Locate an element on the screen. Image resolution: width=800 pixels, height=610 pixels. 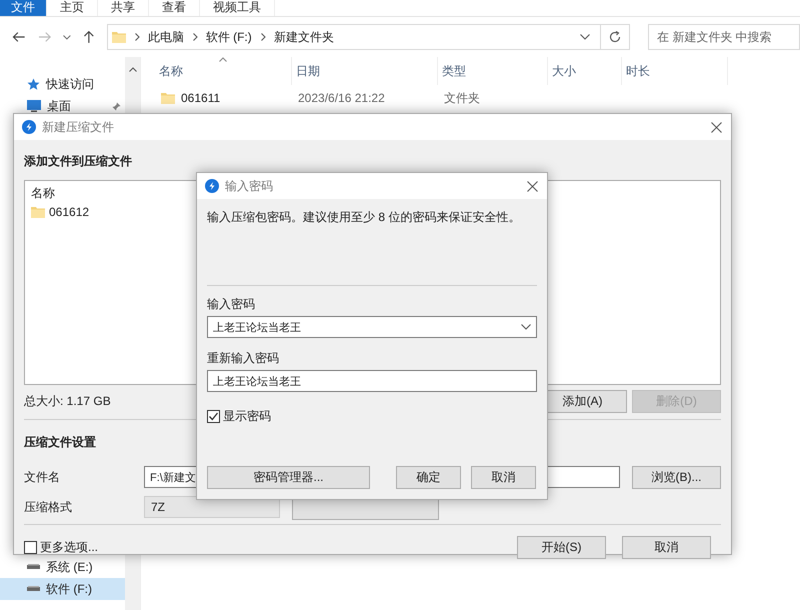
forward-arrow-icon is located at coordinates (45, 37).